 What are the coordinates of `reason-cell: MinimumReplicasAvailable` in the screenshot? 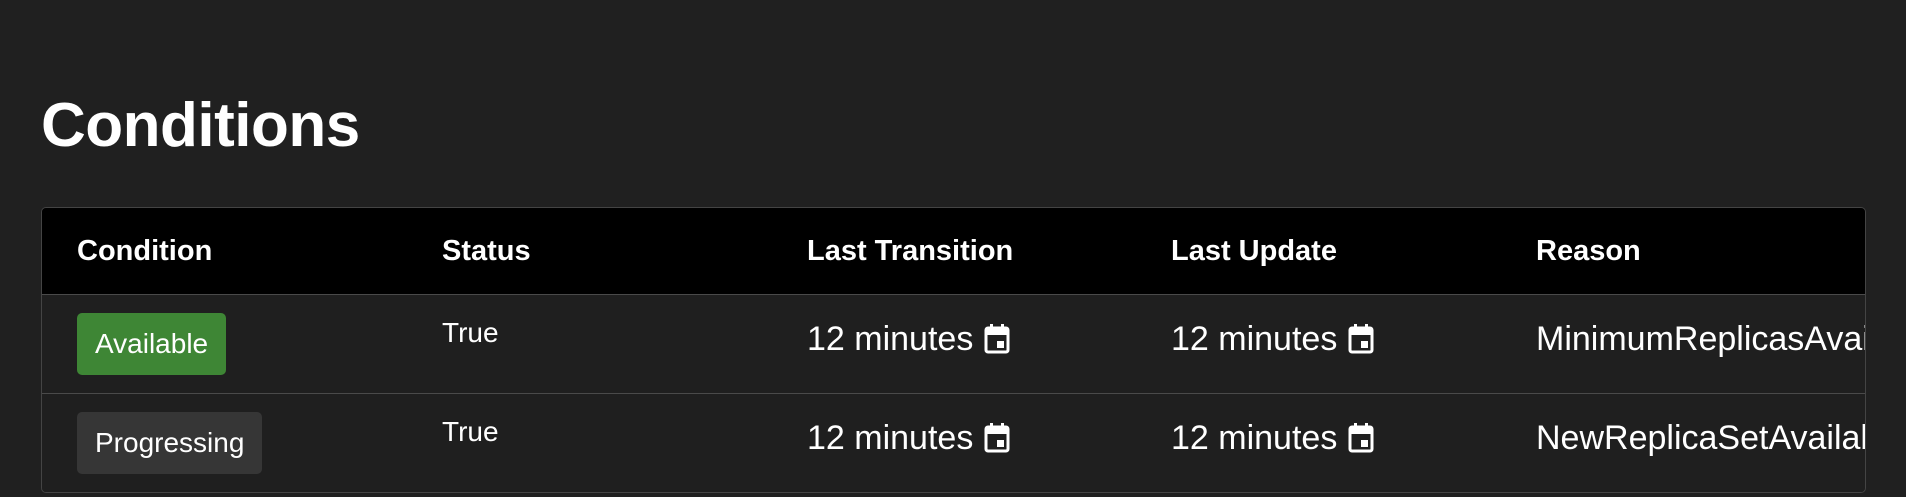 It's located at (1700, 339).